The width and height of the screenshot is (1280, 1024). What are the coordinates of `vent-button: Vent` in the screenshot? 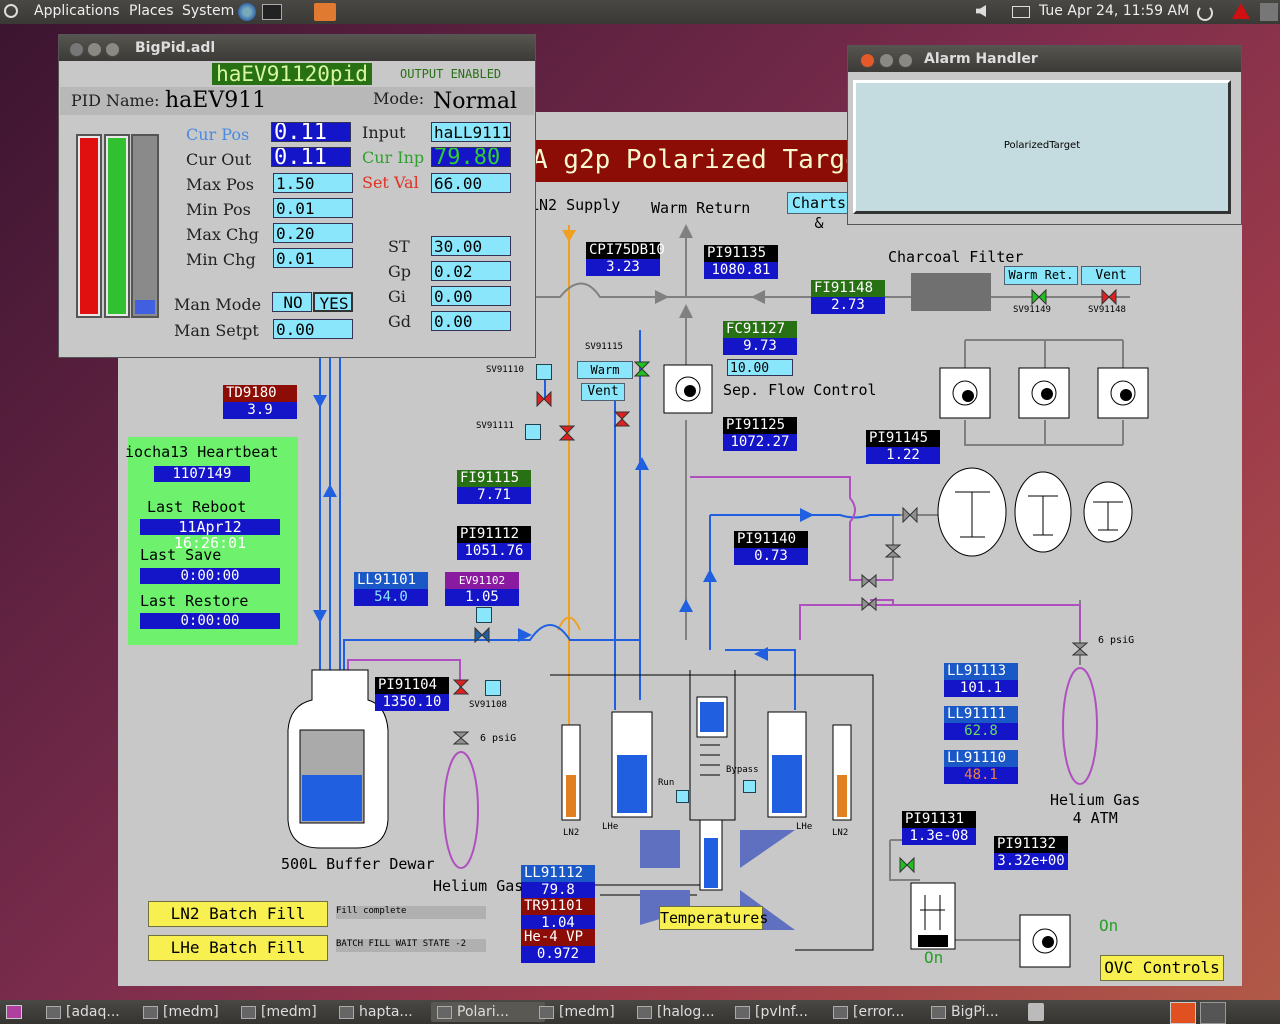 It's located at (1111, 275).